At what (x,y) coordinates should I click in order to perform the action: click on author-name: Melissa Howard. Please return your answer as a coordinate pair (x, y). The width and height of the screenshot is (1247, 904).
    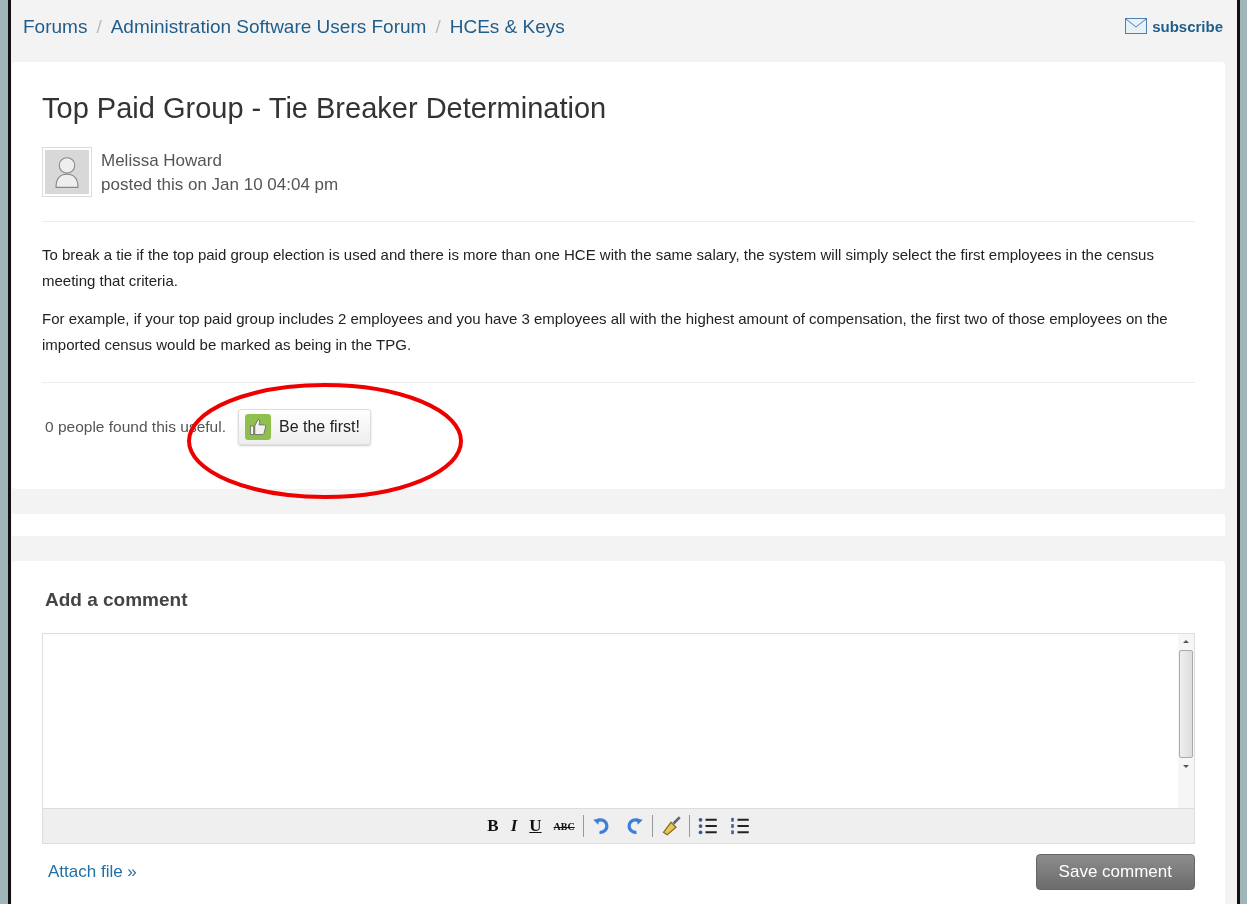
    Looking at the image, I should click on (162, 161).